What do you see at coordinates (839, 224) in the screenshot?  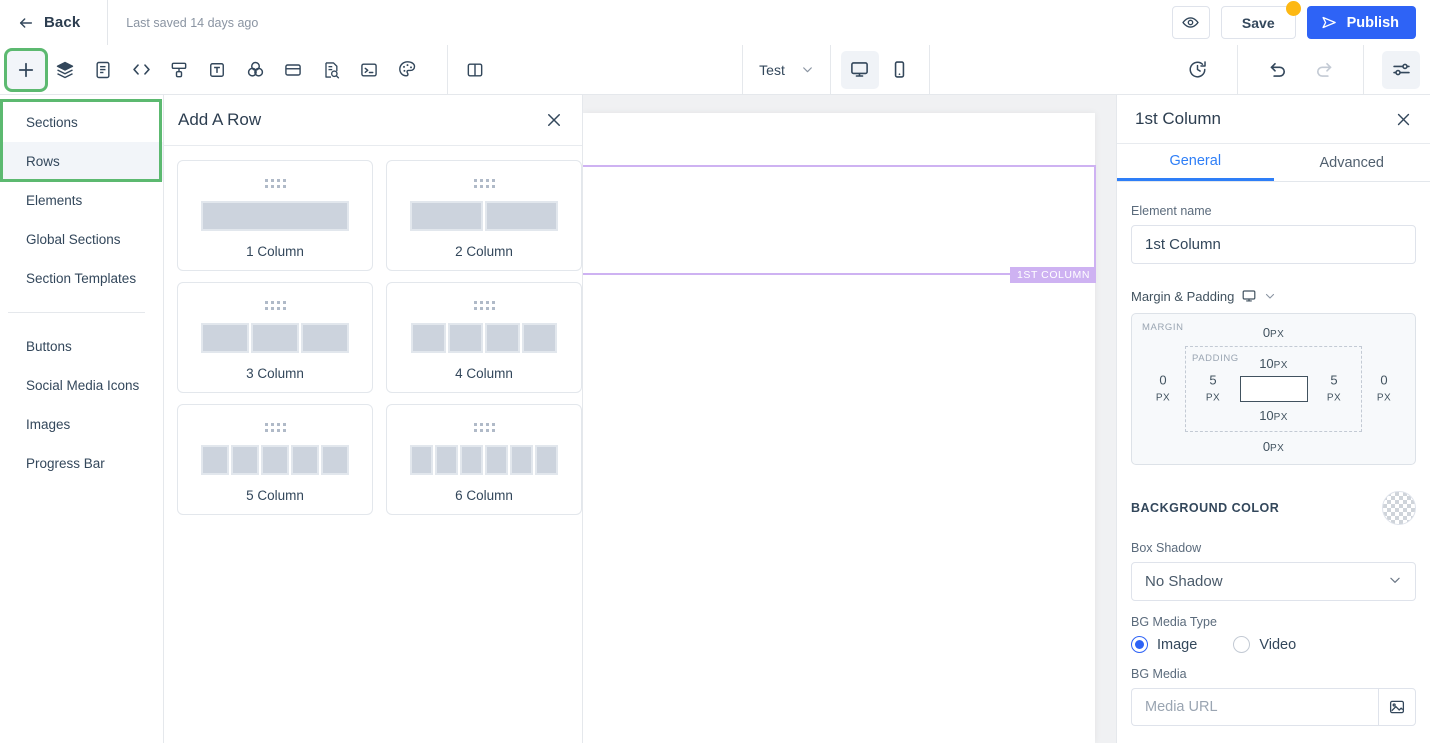 I see `canvas-column-1st: 1ST COLUMN` at bounding box center [839, 224].